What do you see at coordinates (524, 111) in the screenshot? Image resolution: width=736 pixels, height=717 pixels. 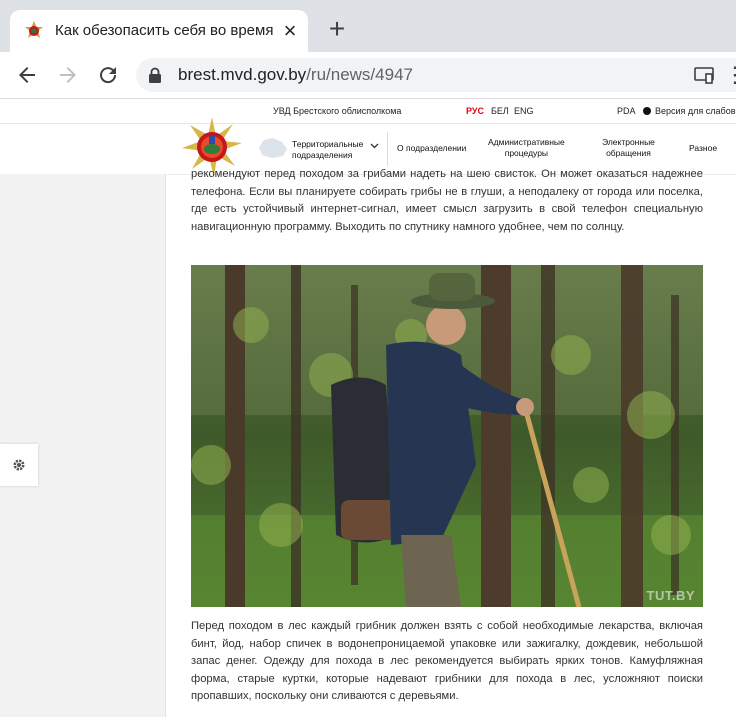 I see `lang-en: ENG` at bounding box center [524, 111].